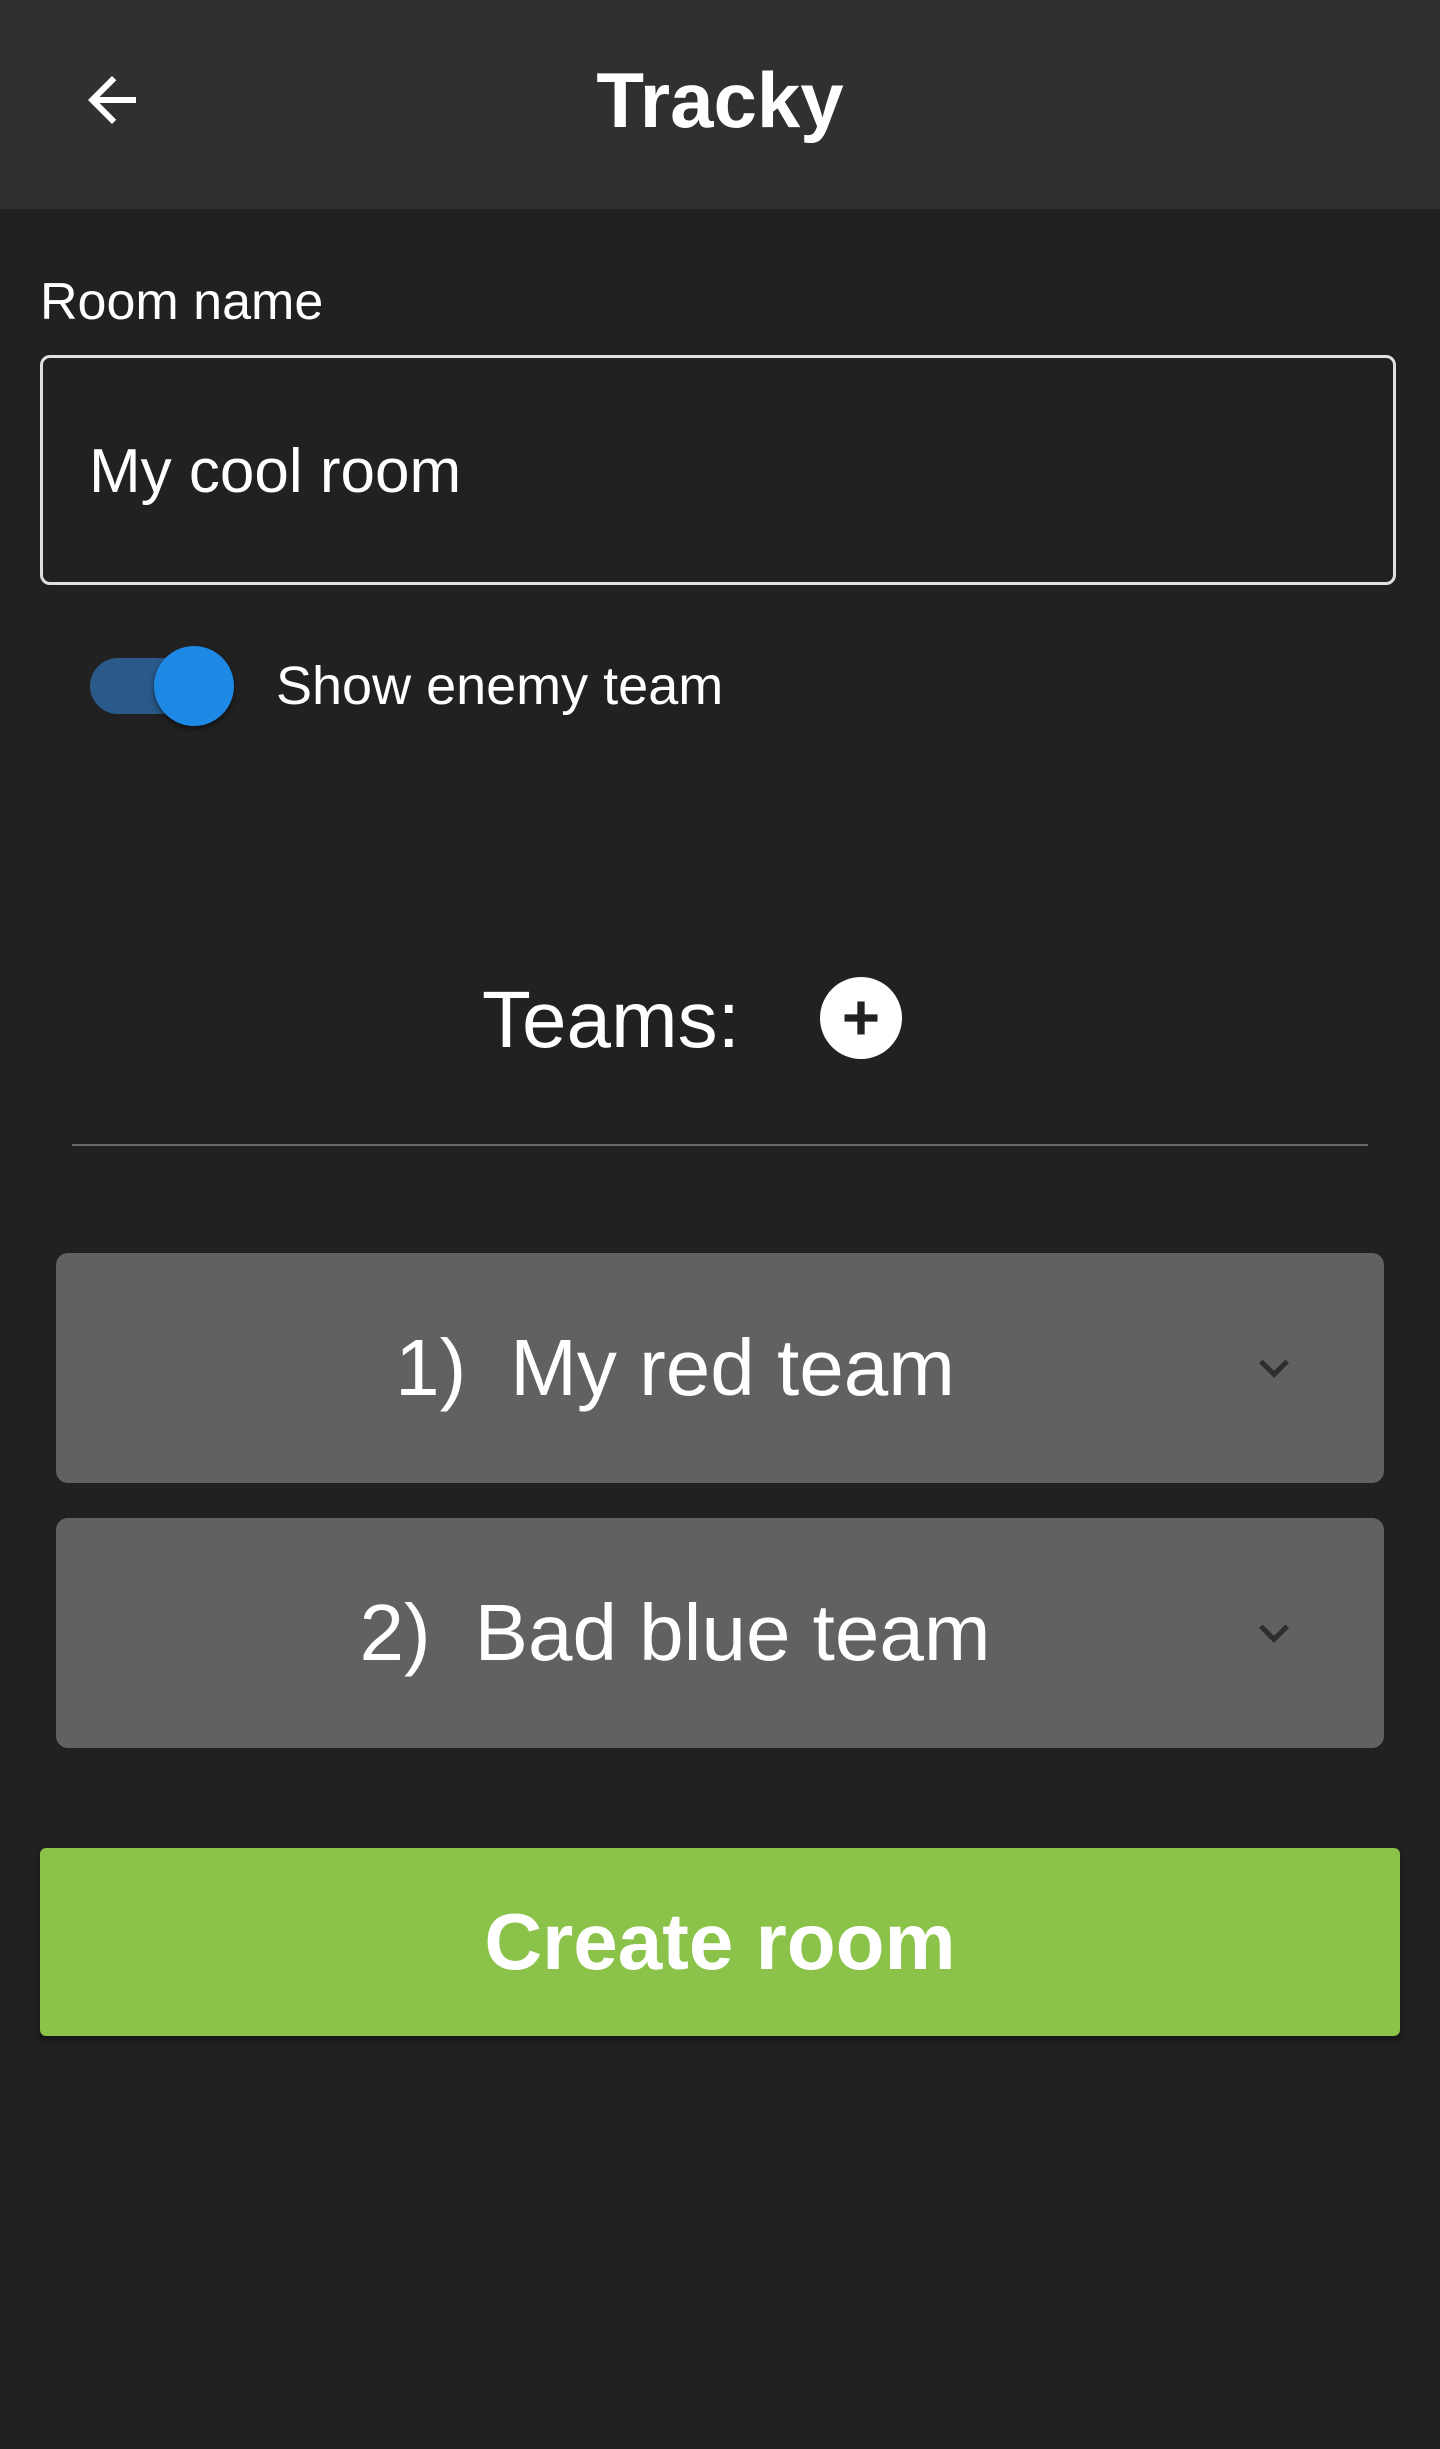  What do you see at coordinates (182, 302) in the screenshot?
I see `room-name-label: Room name` at bounding box center [182, 302].